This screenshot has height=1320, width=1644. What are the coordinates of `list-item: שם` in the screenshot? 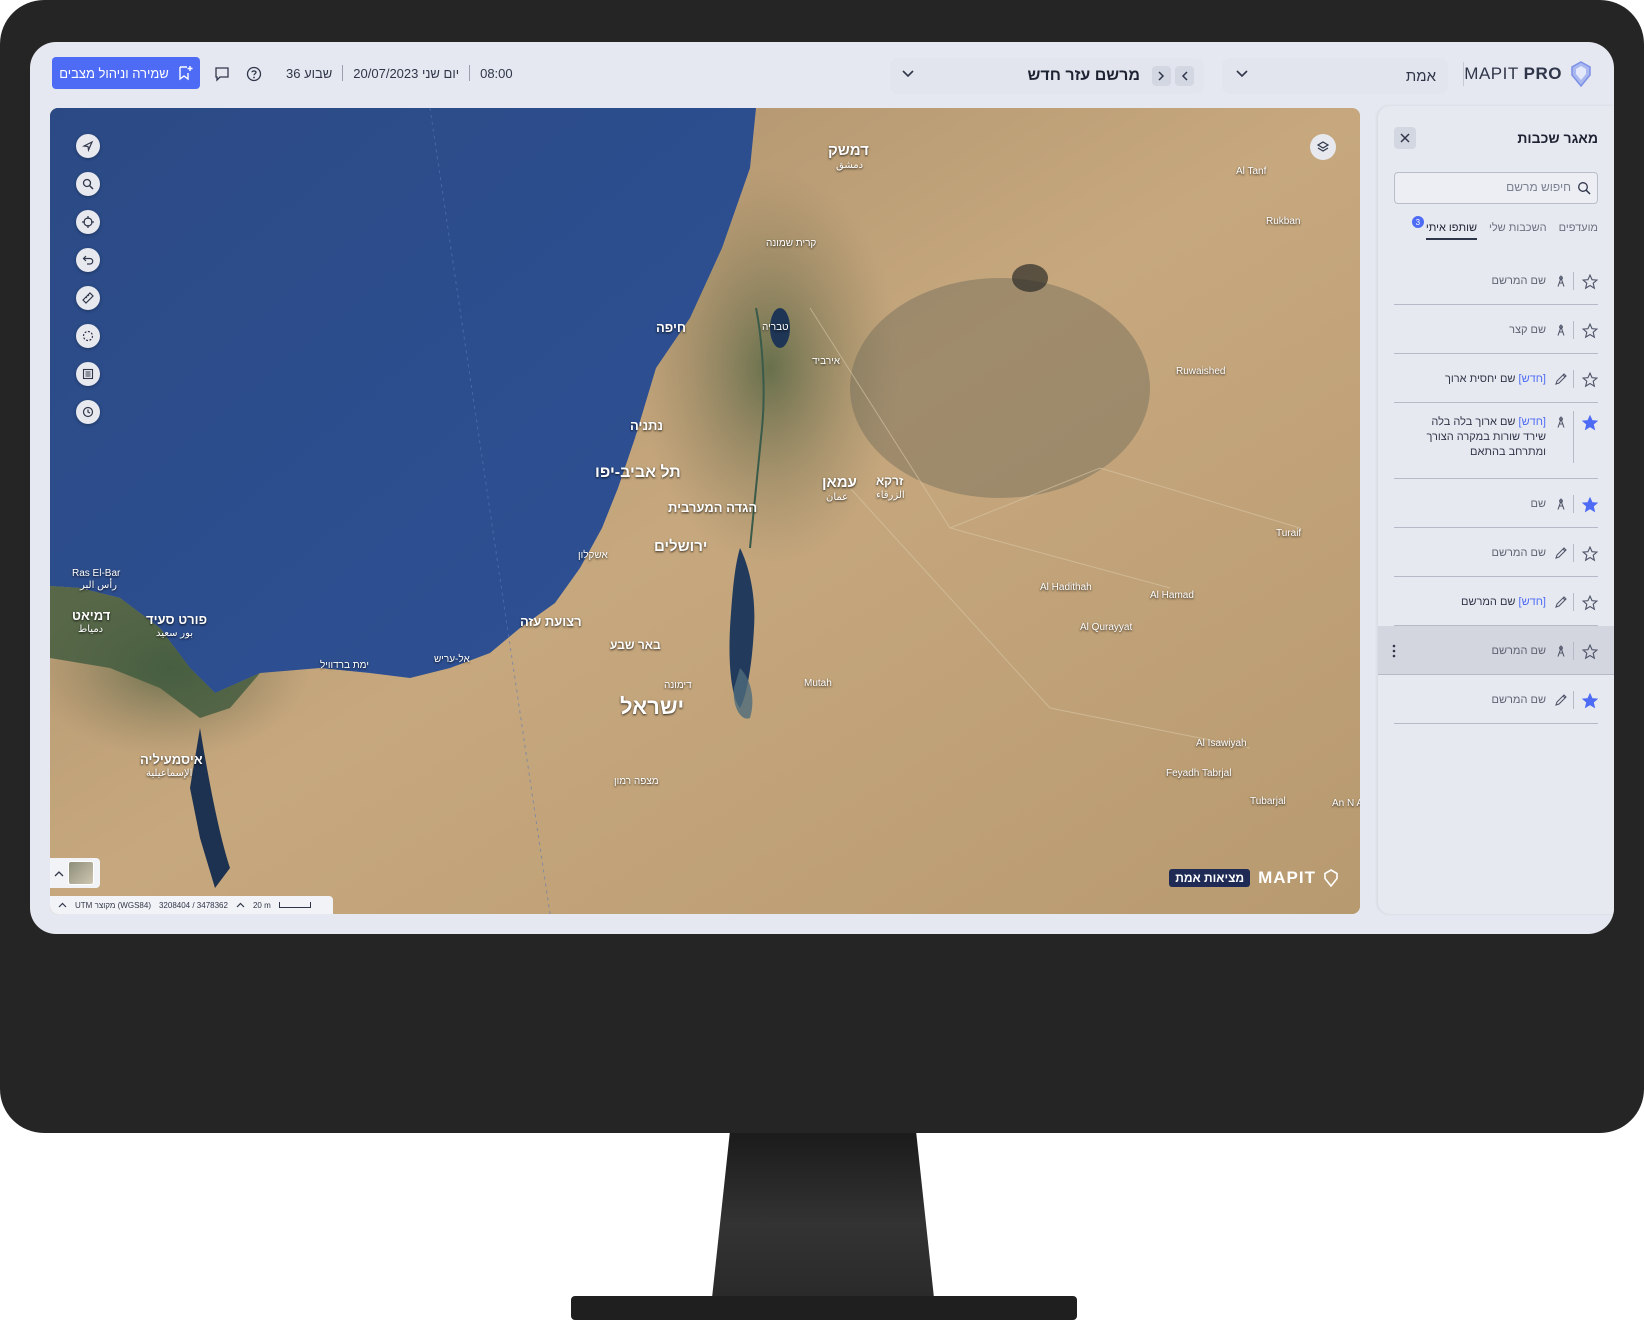 It's located at (1496, 503).